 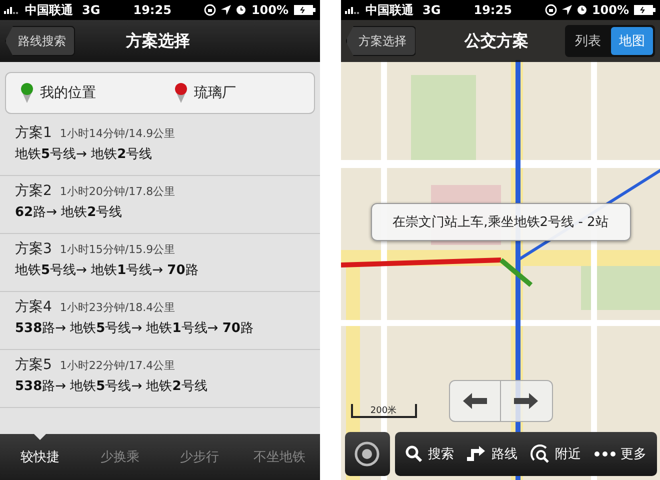 What do you see at coordinates (107, 270) in the screenshot?
I see `route-text: 地铁5号线→ 地铁1号线→ 70路` at bounding box center [107, 270].